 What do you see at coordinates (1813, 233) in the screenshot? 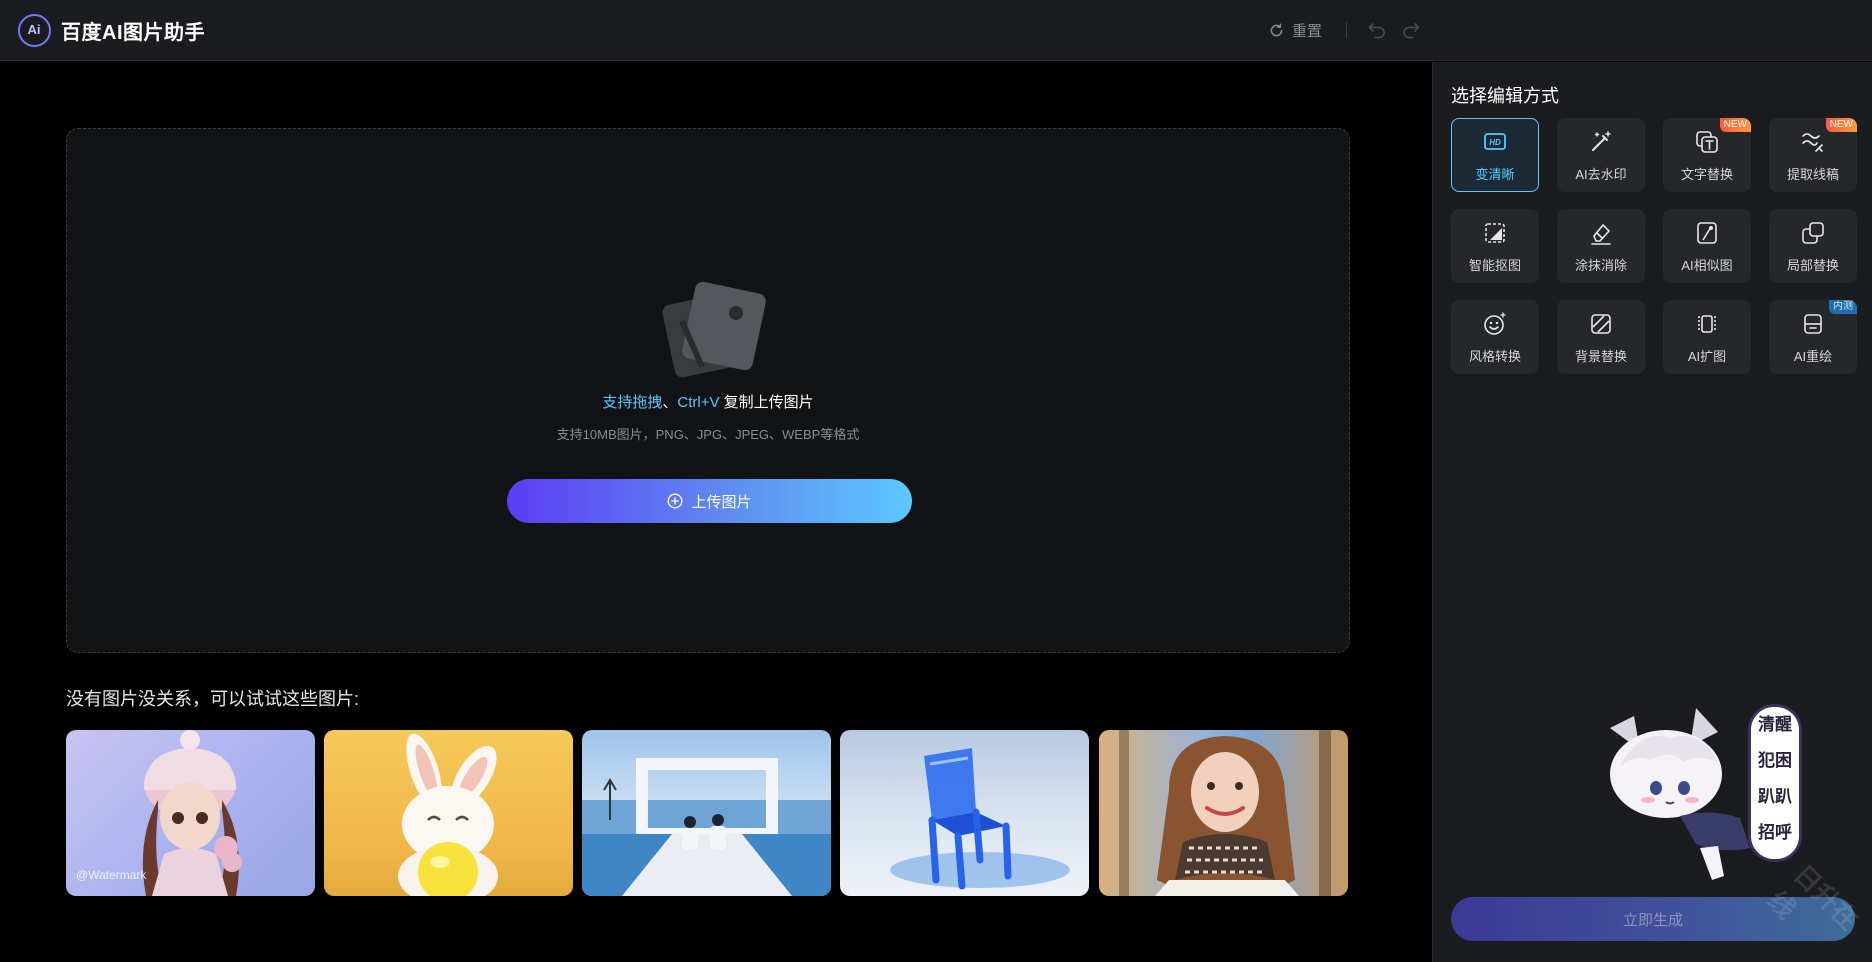
I see `partial-replace-icon` at bounding box center [1813, 233].